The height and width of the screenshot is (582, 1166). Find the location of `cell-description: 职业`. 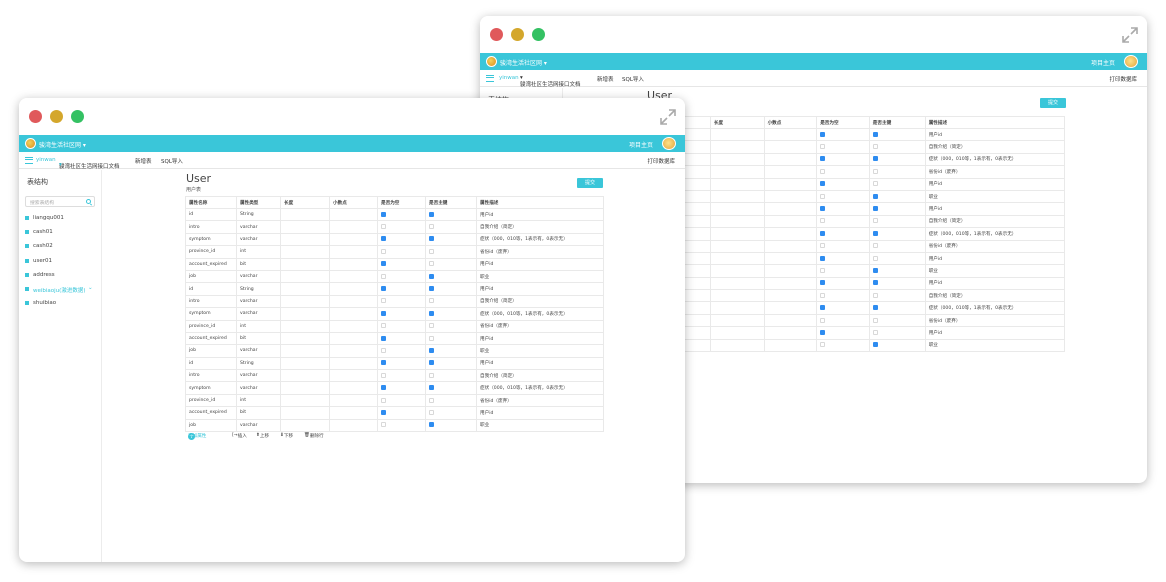

cell-description: 职业 is located at coordinates (995, 196).